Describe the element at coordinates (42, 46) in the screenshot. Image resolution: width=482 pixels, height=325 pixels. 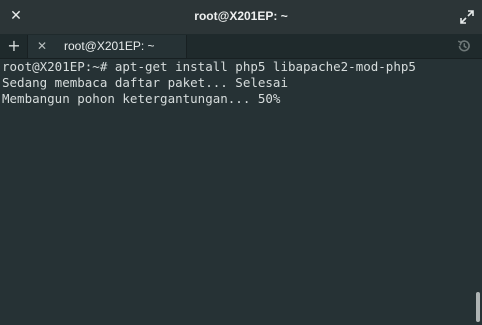
I see `close-icon: ✕` at that location.